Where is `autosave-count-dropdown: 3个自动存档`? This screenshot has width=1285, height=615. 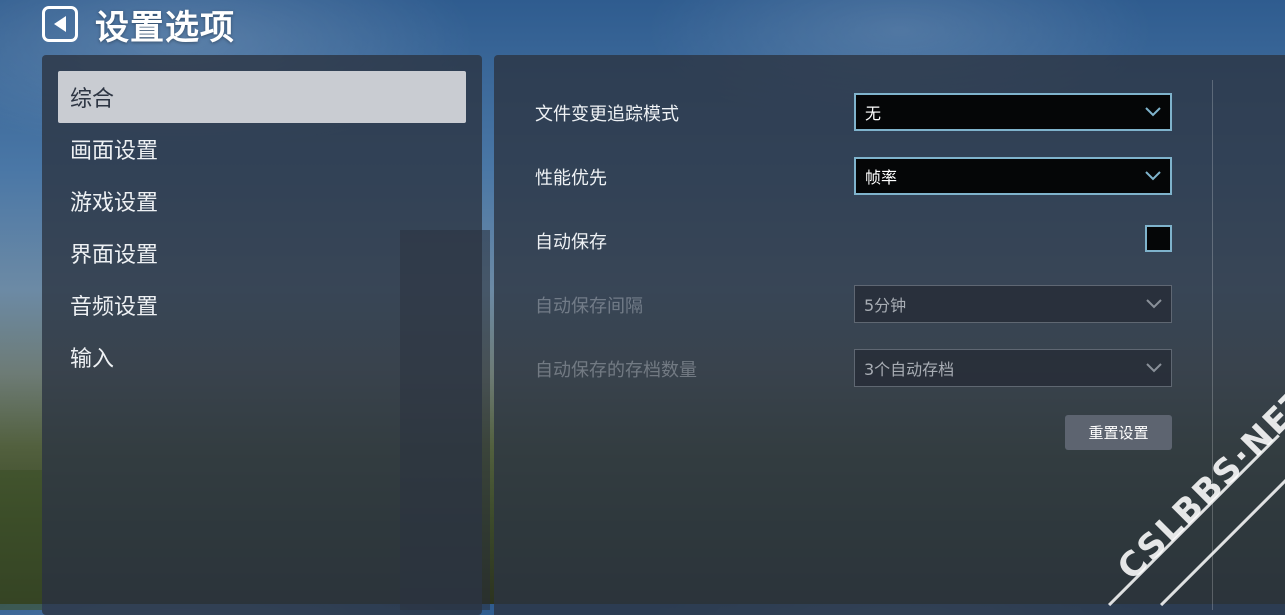
autosave-count-dropdown: 3个自动存档 is located at coordinates (1013, 368).